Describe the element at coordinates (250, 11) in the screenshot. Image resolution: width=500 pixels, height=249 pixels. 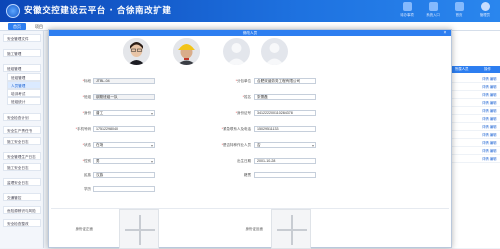
I see `top-bar: 安徽交控建设云平台 · 合徐南改扩建 待办事项 系统入口 首页 管理员` at that location.